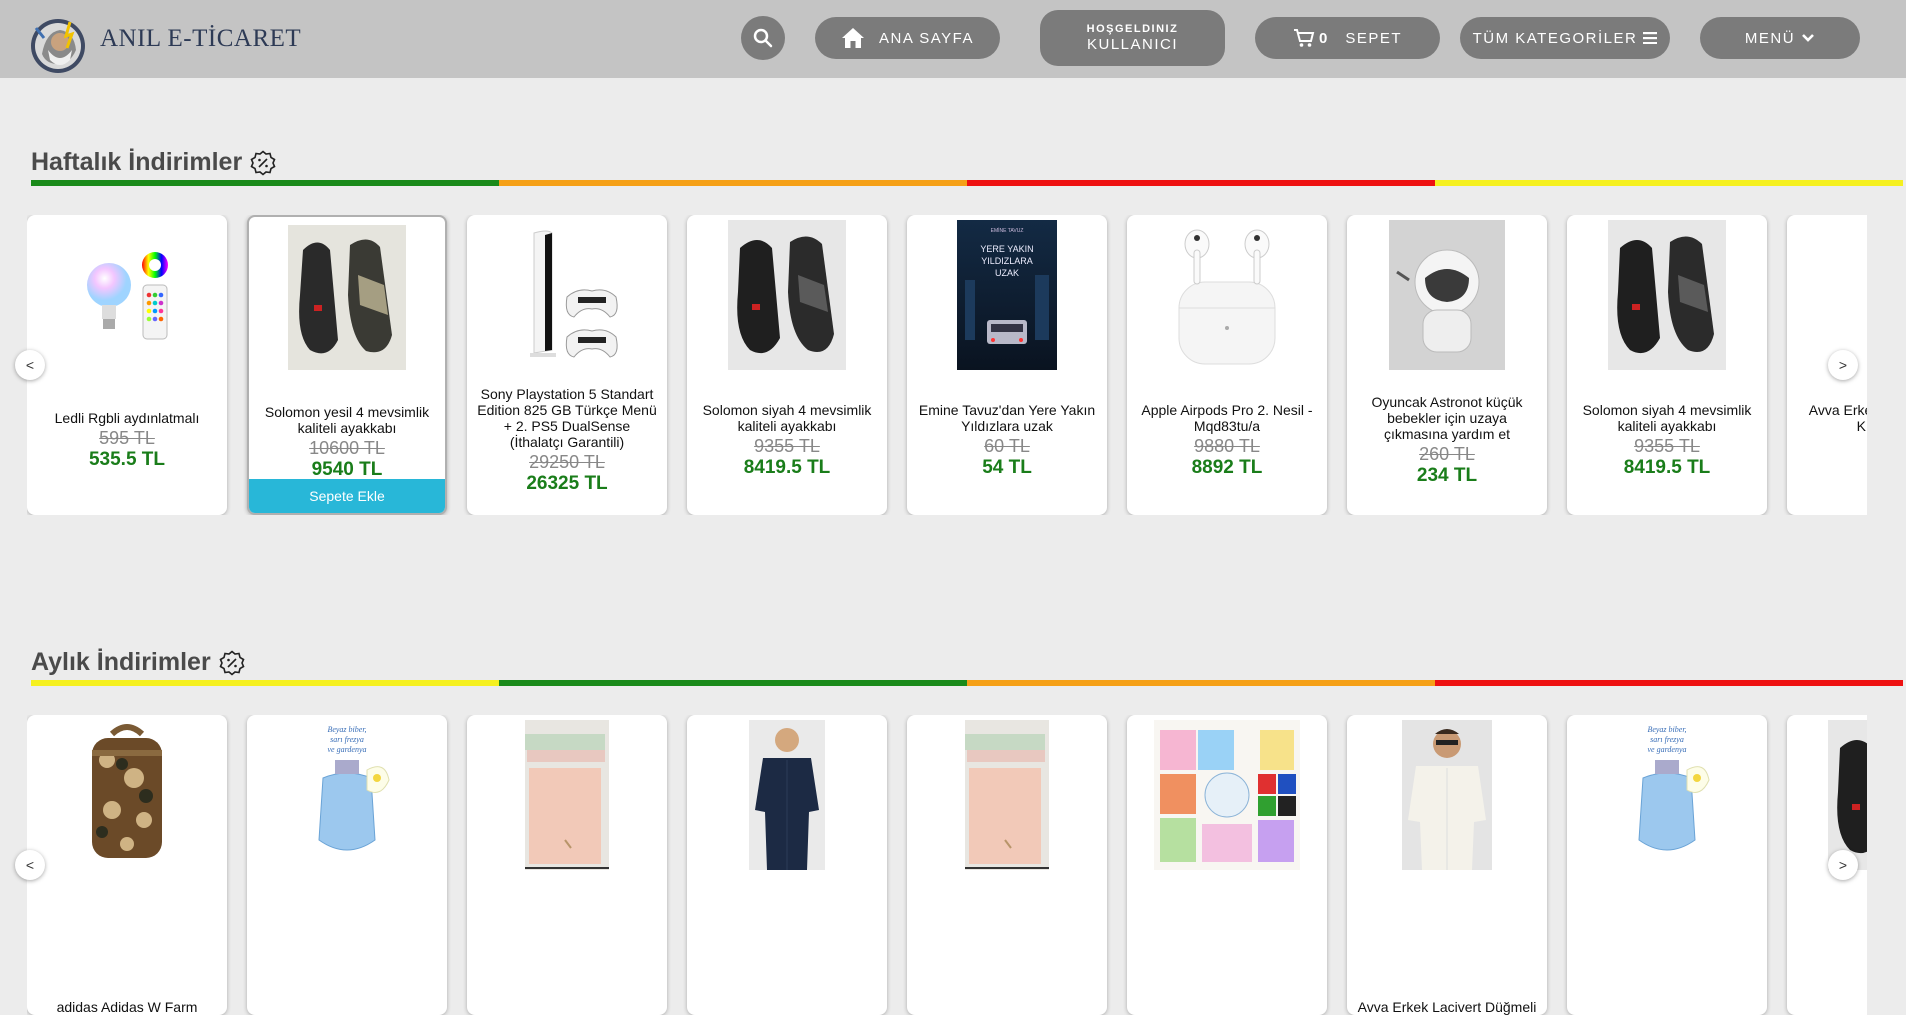 The height and width of the screenshot is (1015, 1906). What do you see at coordinates (60, 45) in the screenshot?
I see `brand-logo` at bounding box center [60, 45].